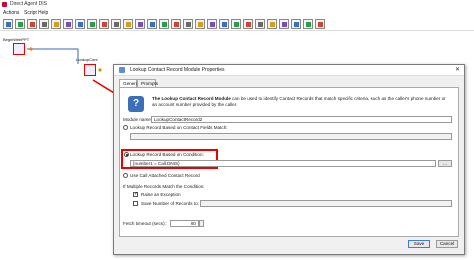 The width and height of the screenshot is (474, 260). What do you see at coordinates (419, 244) in the screenshot?
I see `save-button: Save` at bounding box center [419, 244].